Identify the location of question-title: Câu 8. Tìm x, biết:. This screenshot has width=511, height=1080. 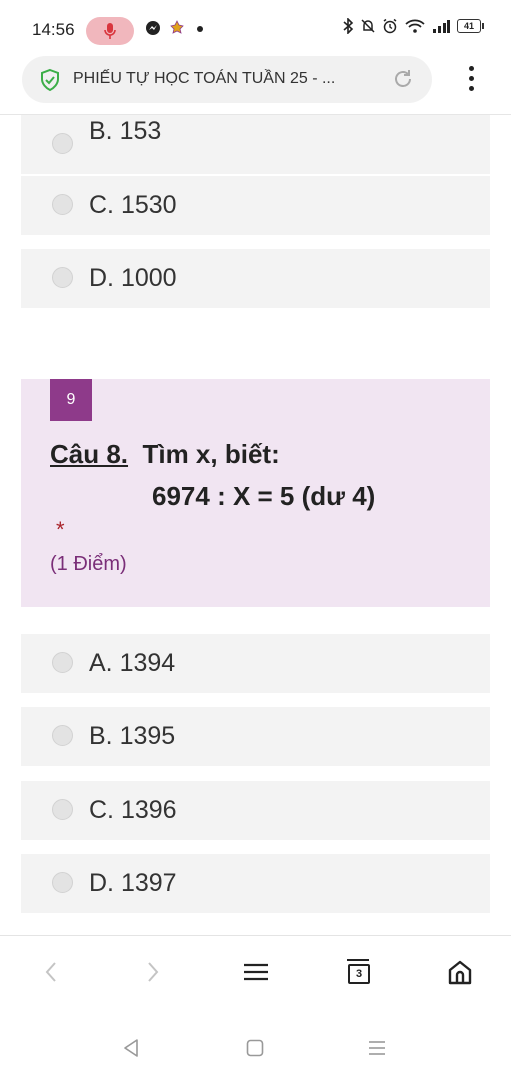
(165, 454).